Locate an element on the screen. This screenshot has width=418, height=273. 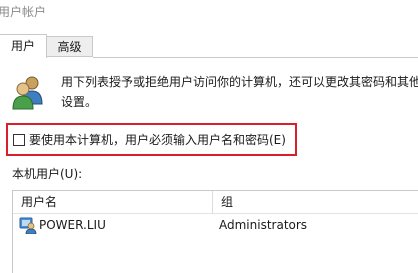
require-login-label: 要使用本计算机，用户必须输入用户名和密码(E) is located at coordinates (157, 140).